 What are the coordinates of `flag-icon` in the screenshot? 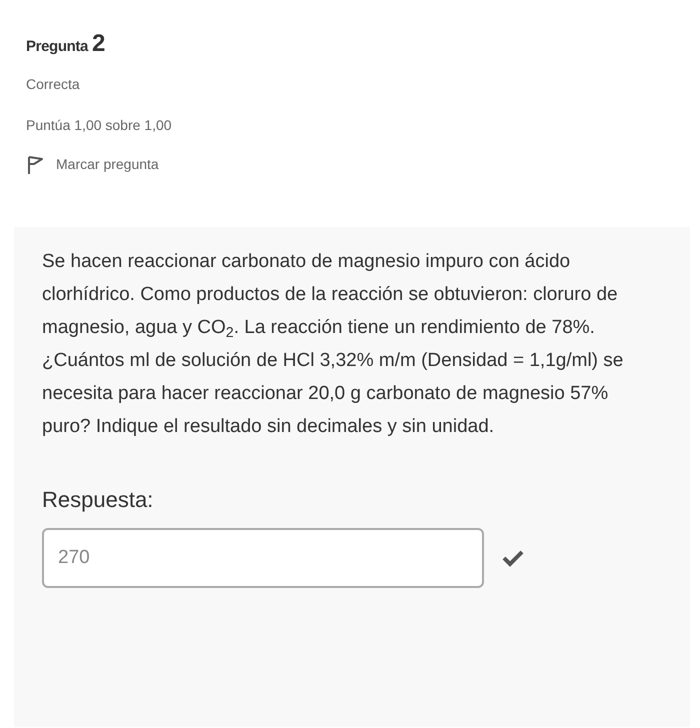 It's located at (35, 164).